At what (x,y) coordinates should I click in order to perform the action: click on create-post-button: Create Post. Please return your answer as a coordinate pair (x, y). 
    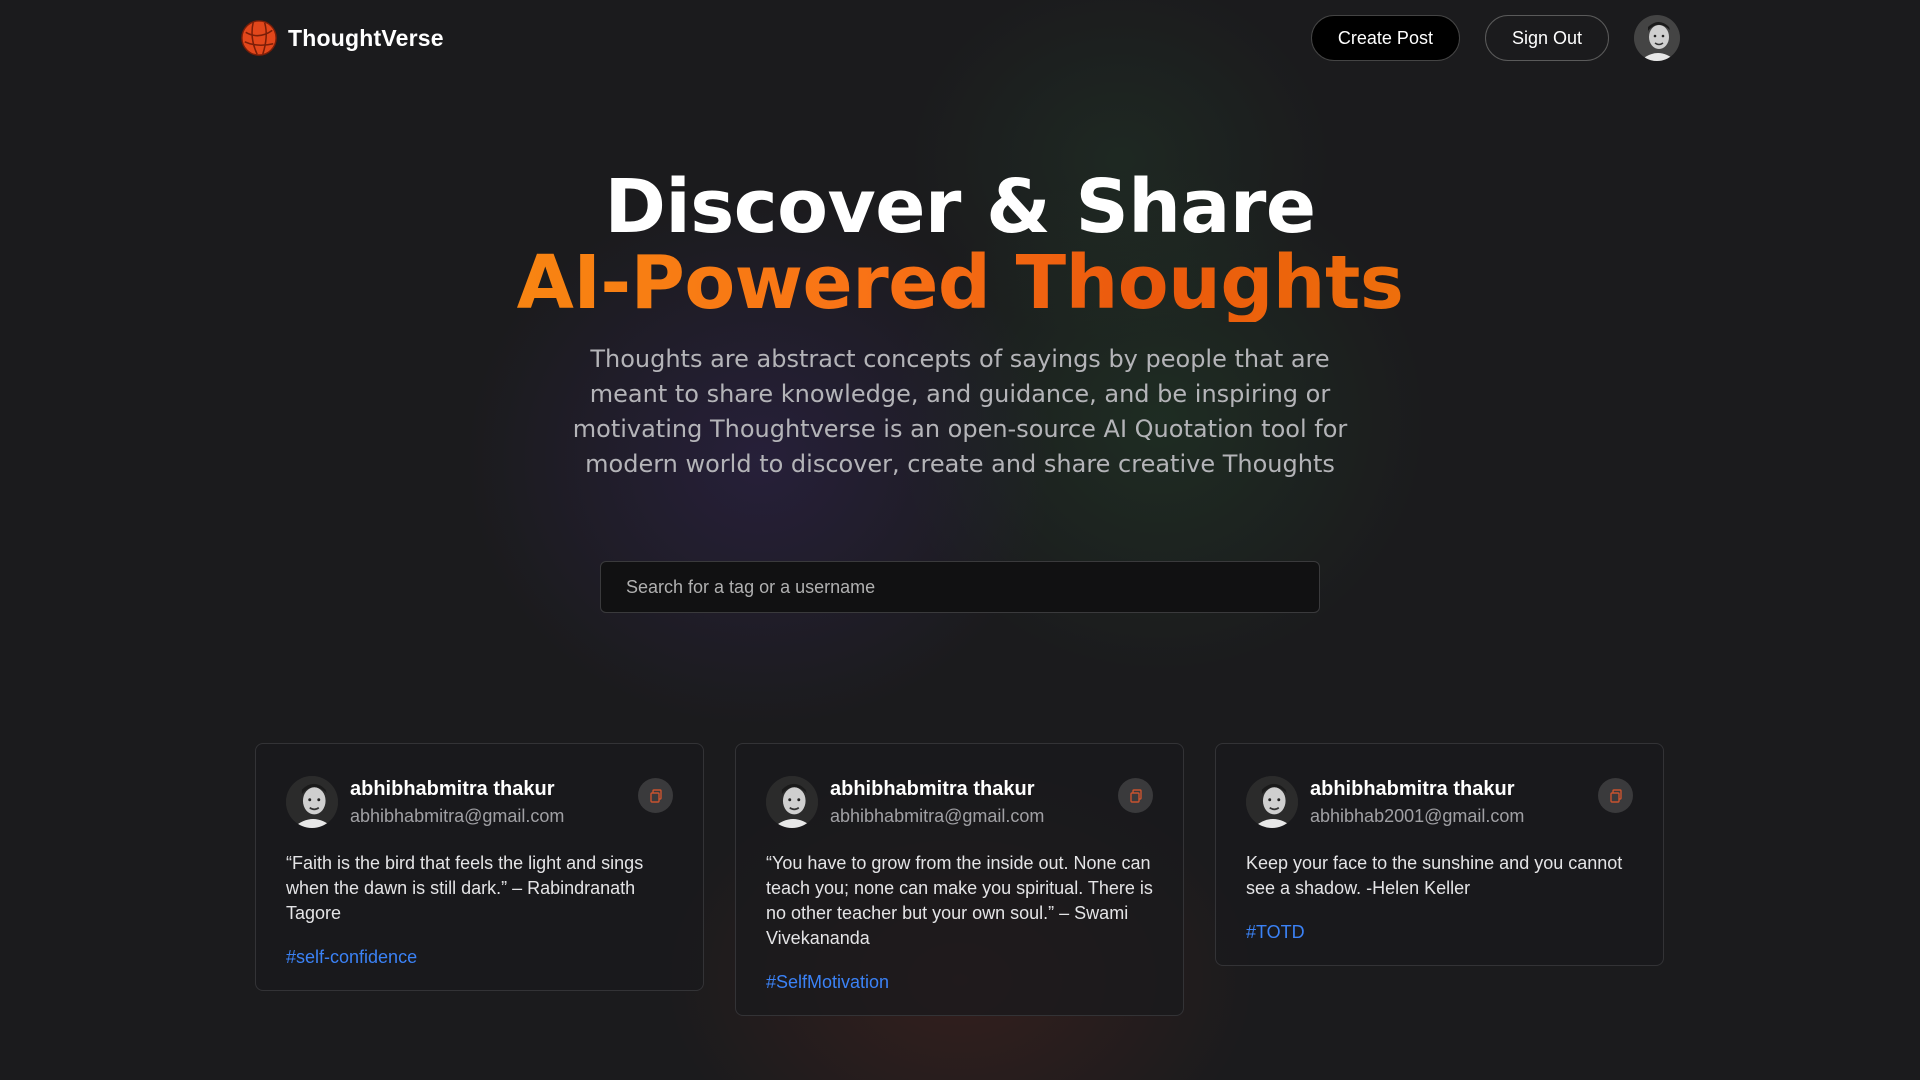
    Looking at the image, I should click on (1385, 38).